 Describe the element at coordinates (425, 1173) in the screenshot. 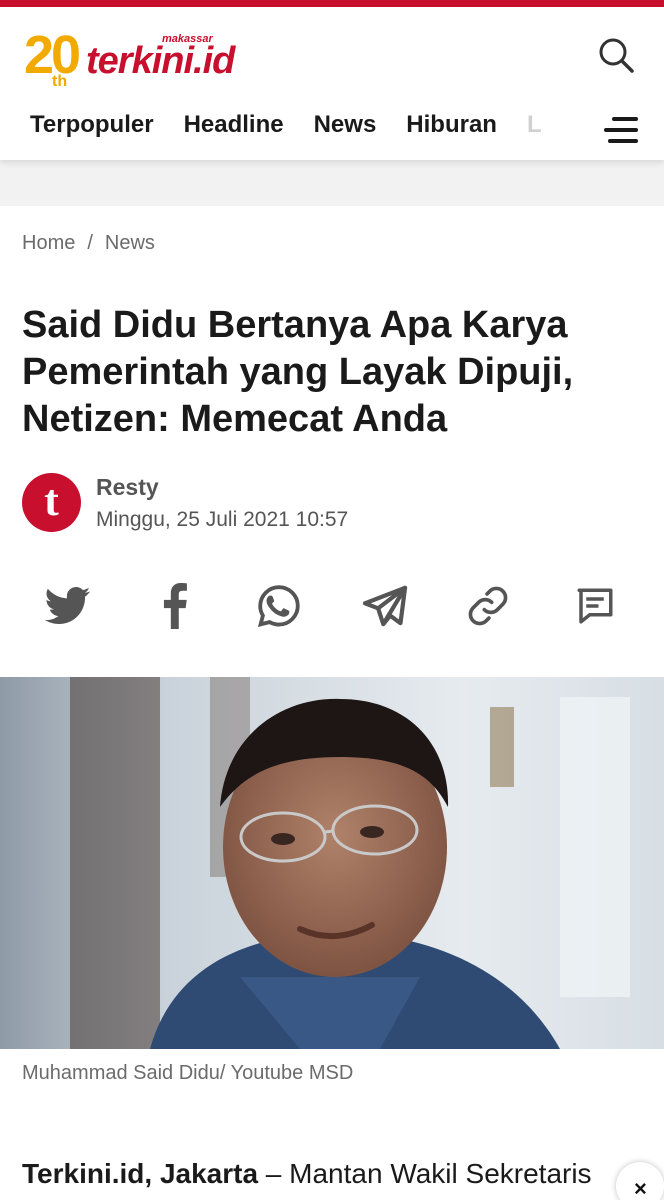

I see `lead-text: – Mantan Wakil Sekretaris` at that location.